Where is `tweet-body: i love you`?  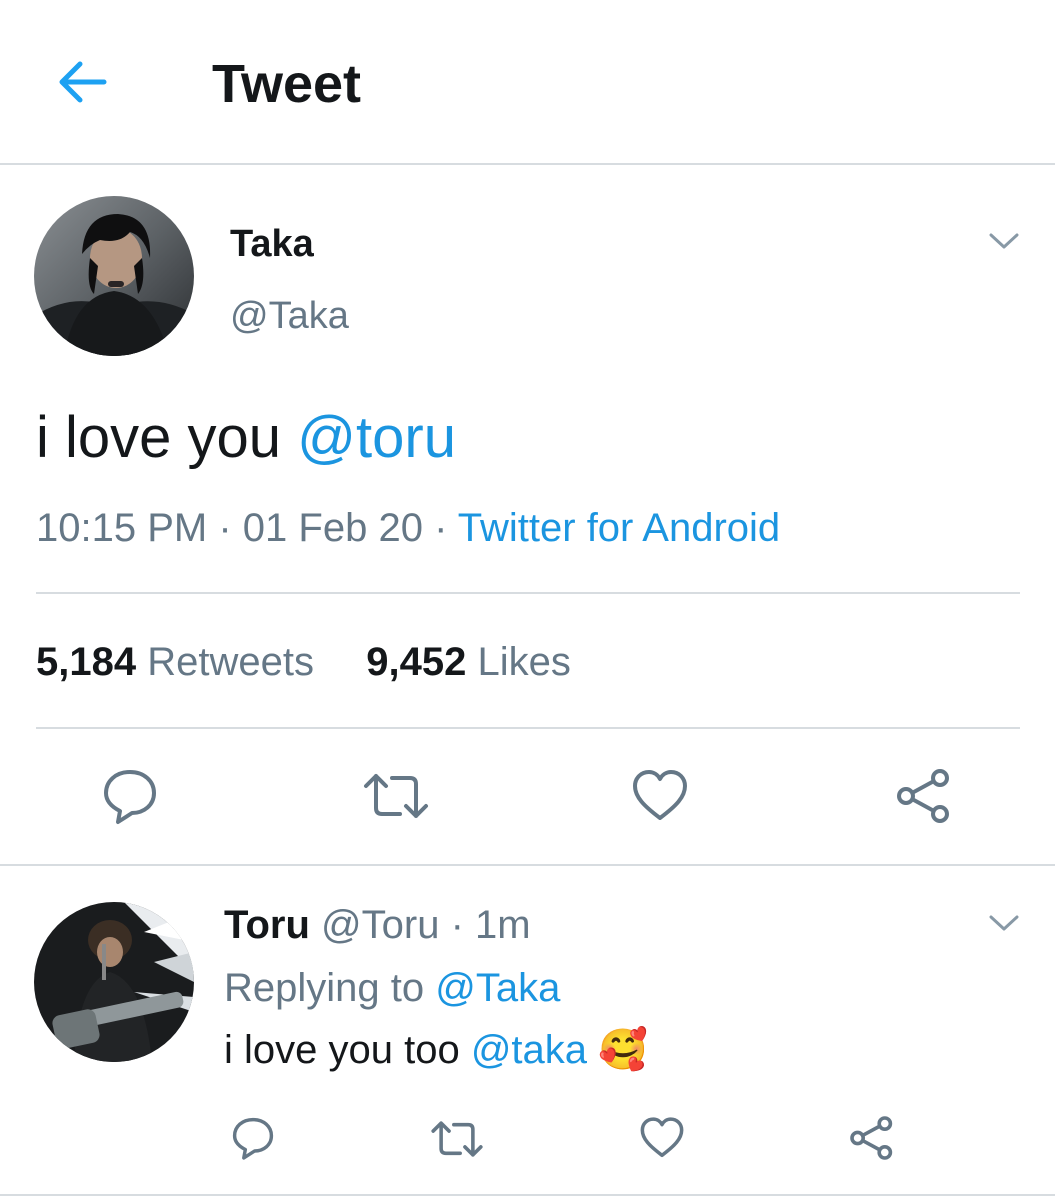
tweet-body: i love you is located at coordinates (159, 437).